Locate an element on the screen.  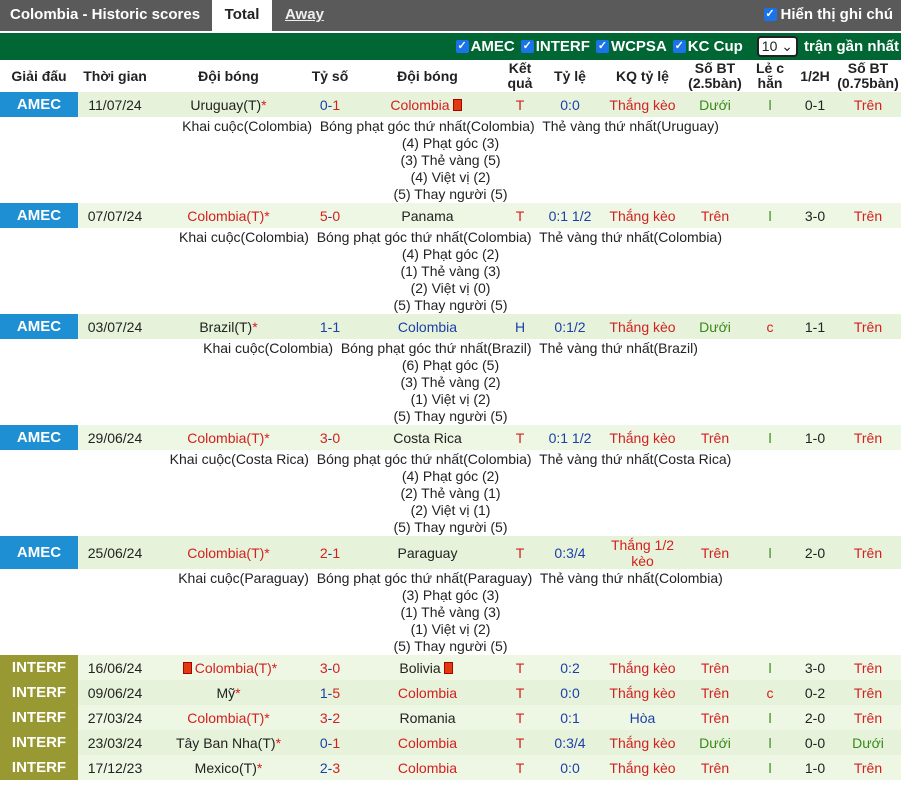
home-marker: * is located at coordinates (274, 667).